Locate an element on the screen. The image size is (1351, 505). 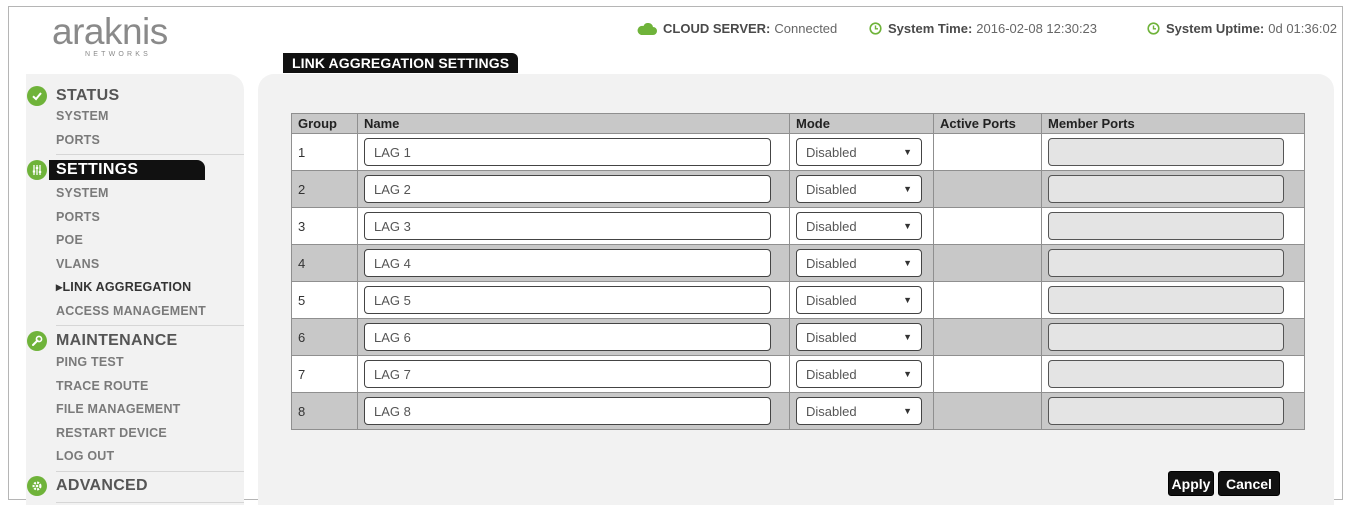
table-row: 7 Disabled ▼ is located at coordinates (798, 374).